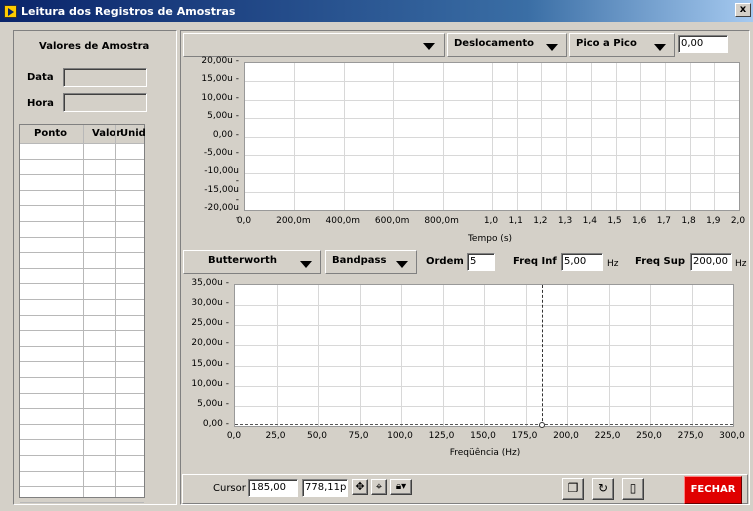 This screenshot has width=753, height=511. What do you see at coordinates (649, 436) in the screenshot?
I see `x-tick-label: 250,0` at bounding box center [649, 436].